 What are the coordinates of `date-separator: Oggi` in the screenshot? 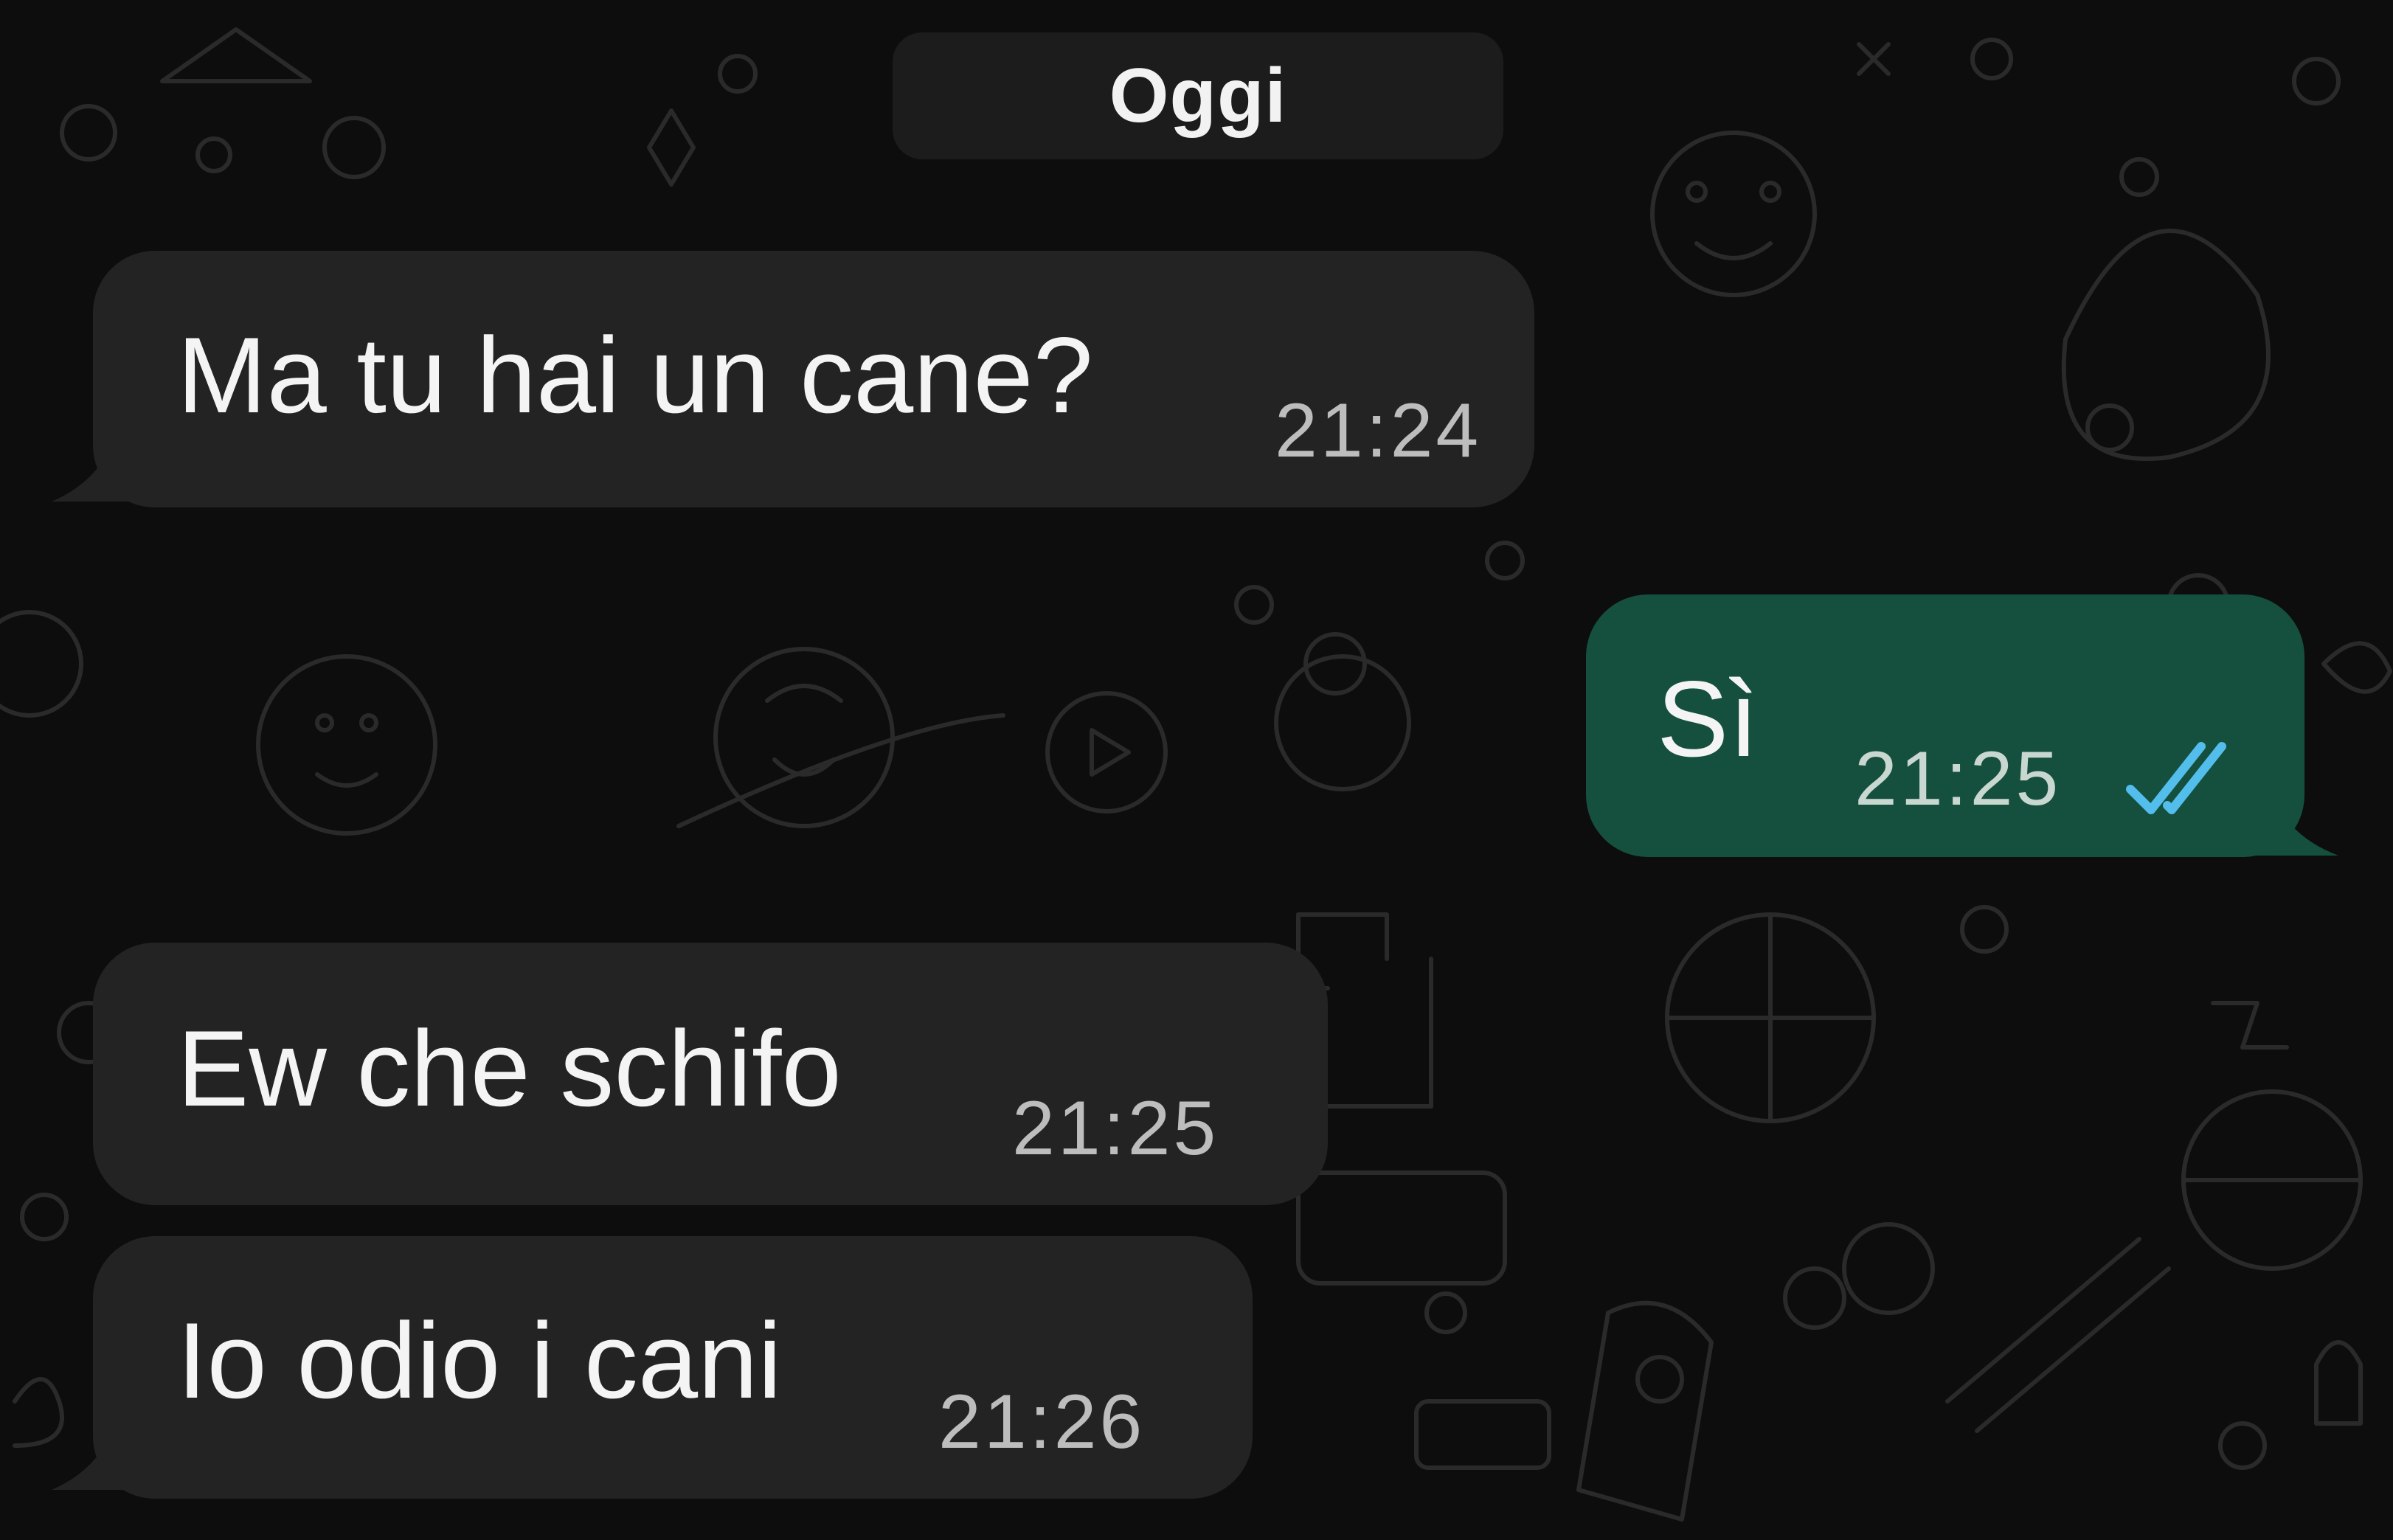 It's located at (1198, 95).